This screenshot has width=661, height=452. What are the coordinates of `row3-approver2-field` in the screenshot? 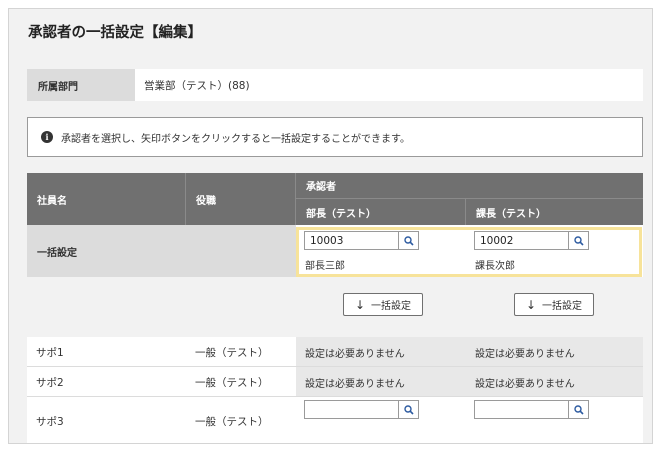 It's located at (531, 409).